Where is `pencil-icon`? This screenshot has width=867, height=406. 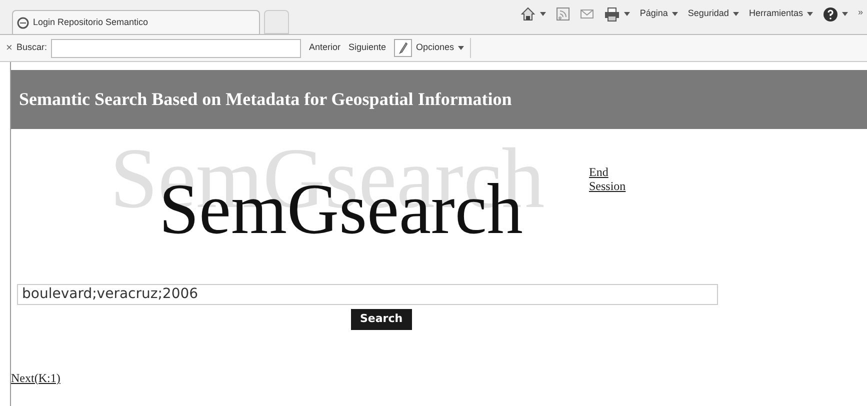
pencil-icon is located at coordinates (403, 48).